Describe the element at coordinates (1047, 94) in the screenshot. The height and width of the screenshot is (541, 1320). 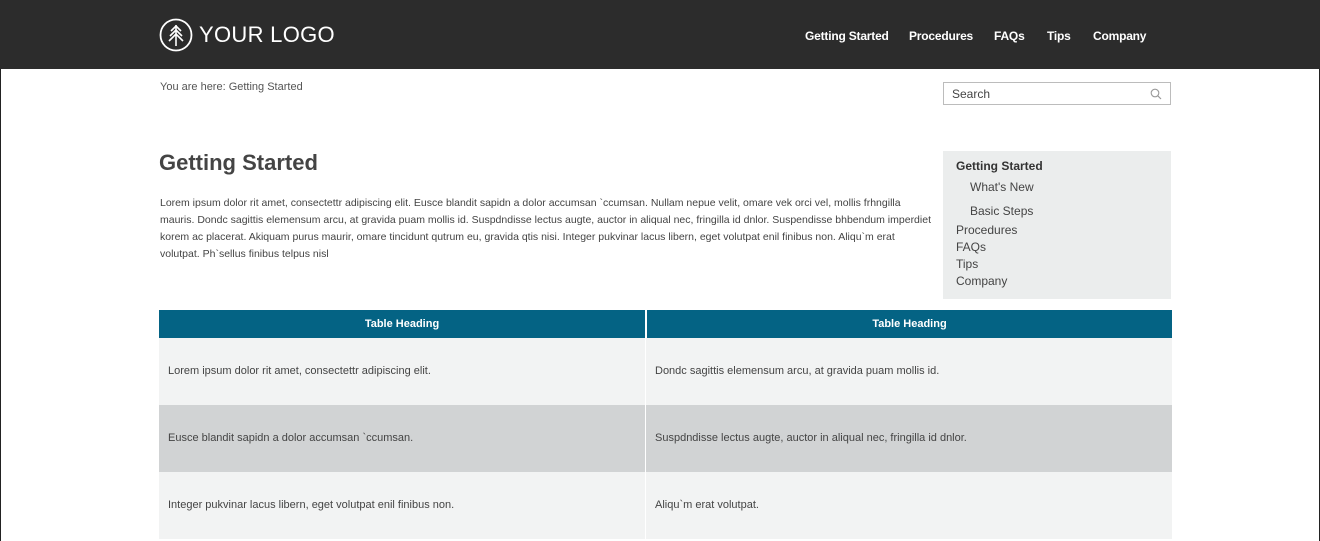
I see `search-input` at that location.